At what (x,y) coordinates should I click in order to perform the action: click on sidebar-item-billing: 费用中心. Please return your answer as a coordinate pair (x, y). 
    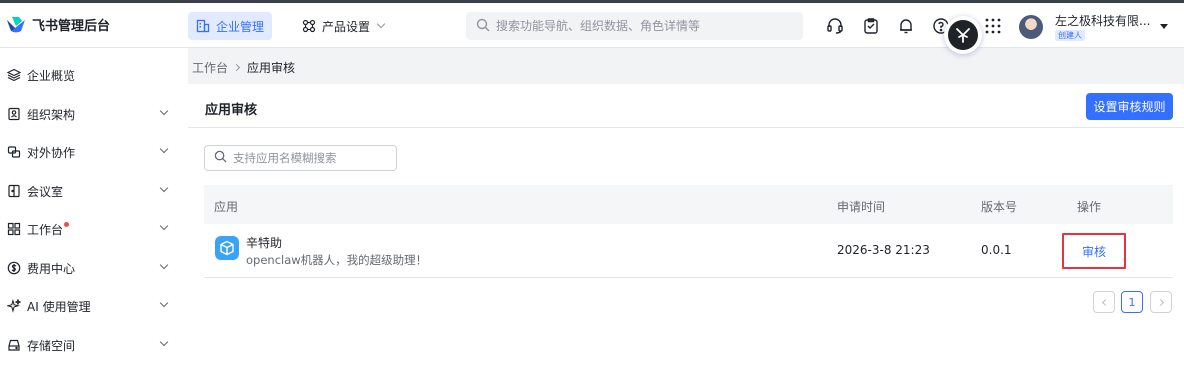
    Looking at the image, I should click on (94, 268).